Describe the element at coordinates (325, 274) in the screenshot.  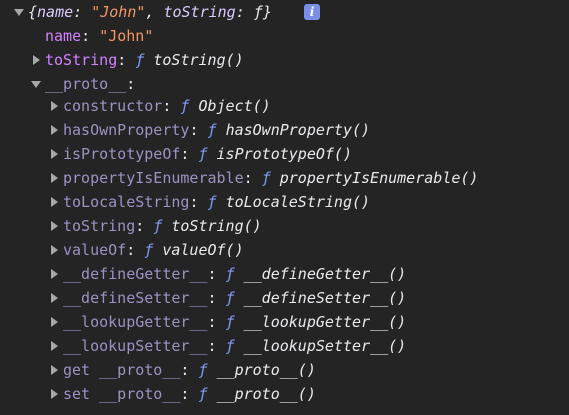
I see `function-signature: __defineGetter__()` at that location.